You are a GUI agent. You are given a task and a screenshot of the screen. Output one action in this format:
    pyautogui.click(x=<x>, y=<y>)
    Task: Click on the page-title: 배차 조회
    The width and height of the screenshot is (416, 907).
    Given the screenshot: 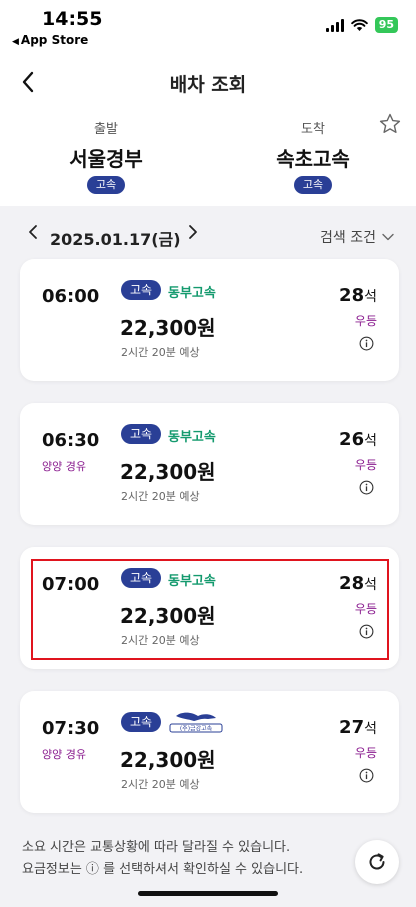 What is the action you would take?
    pyautogui.click(x=208, y=85)
    